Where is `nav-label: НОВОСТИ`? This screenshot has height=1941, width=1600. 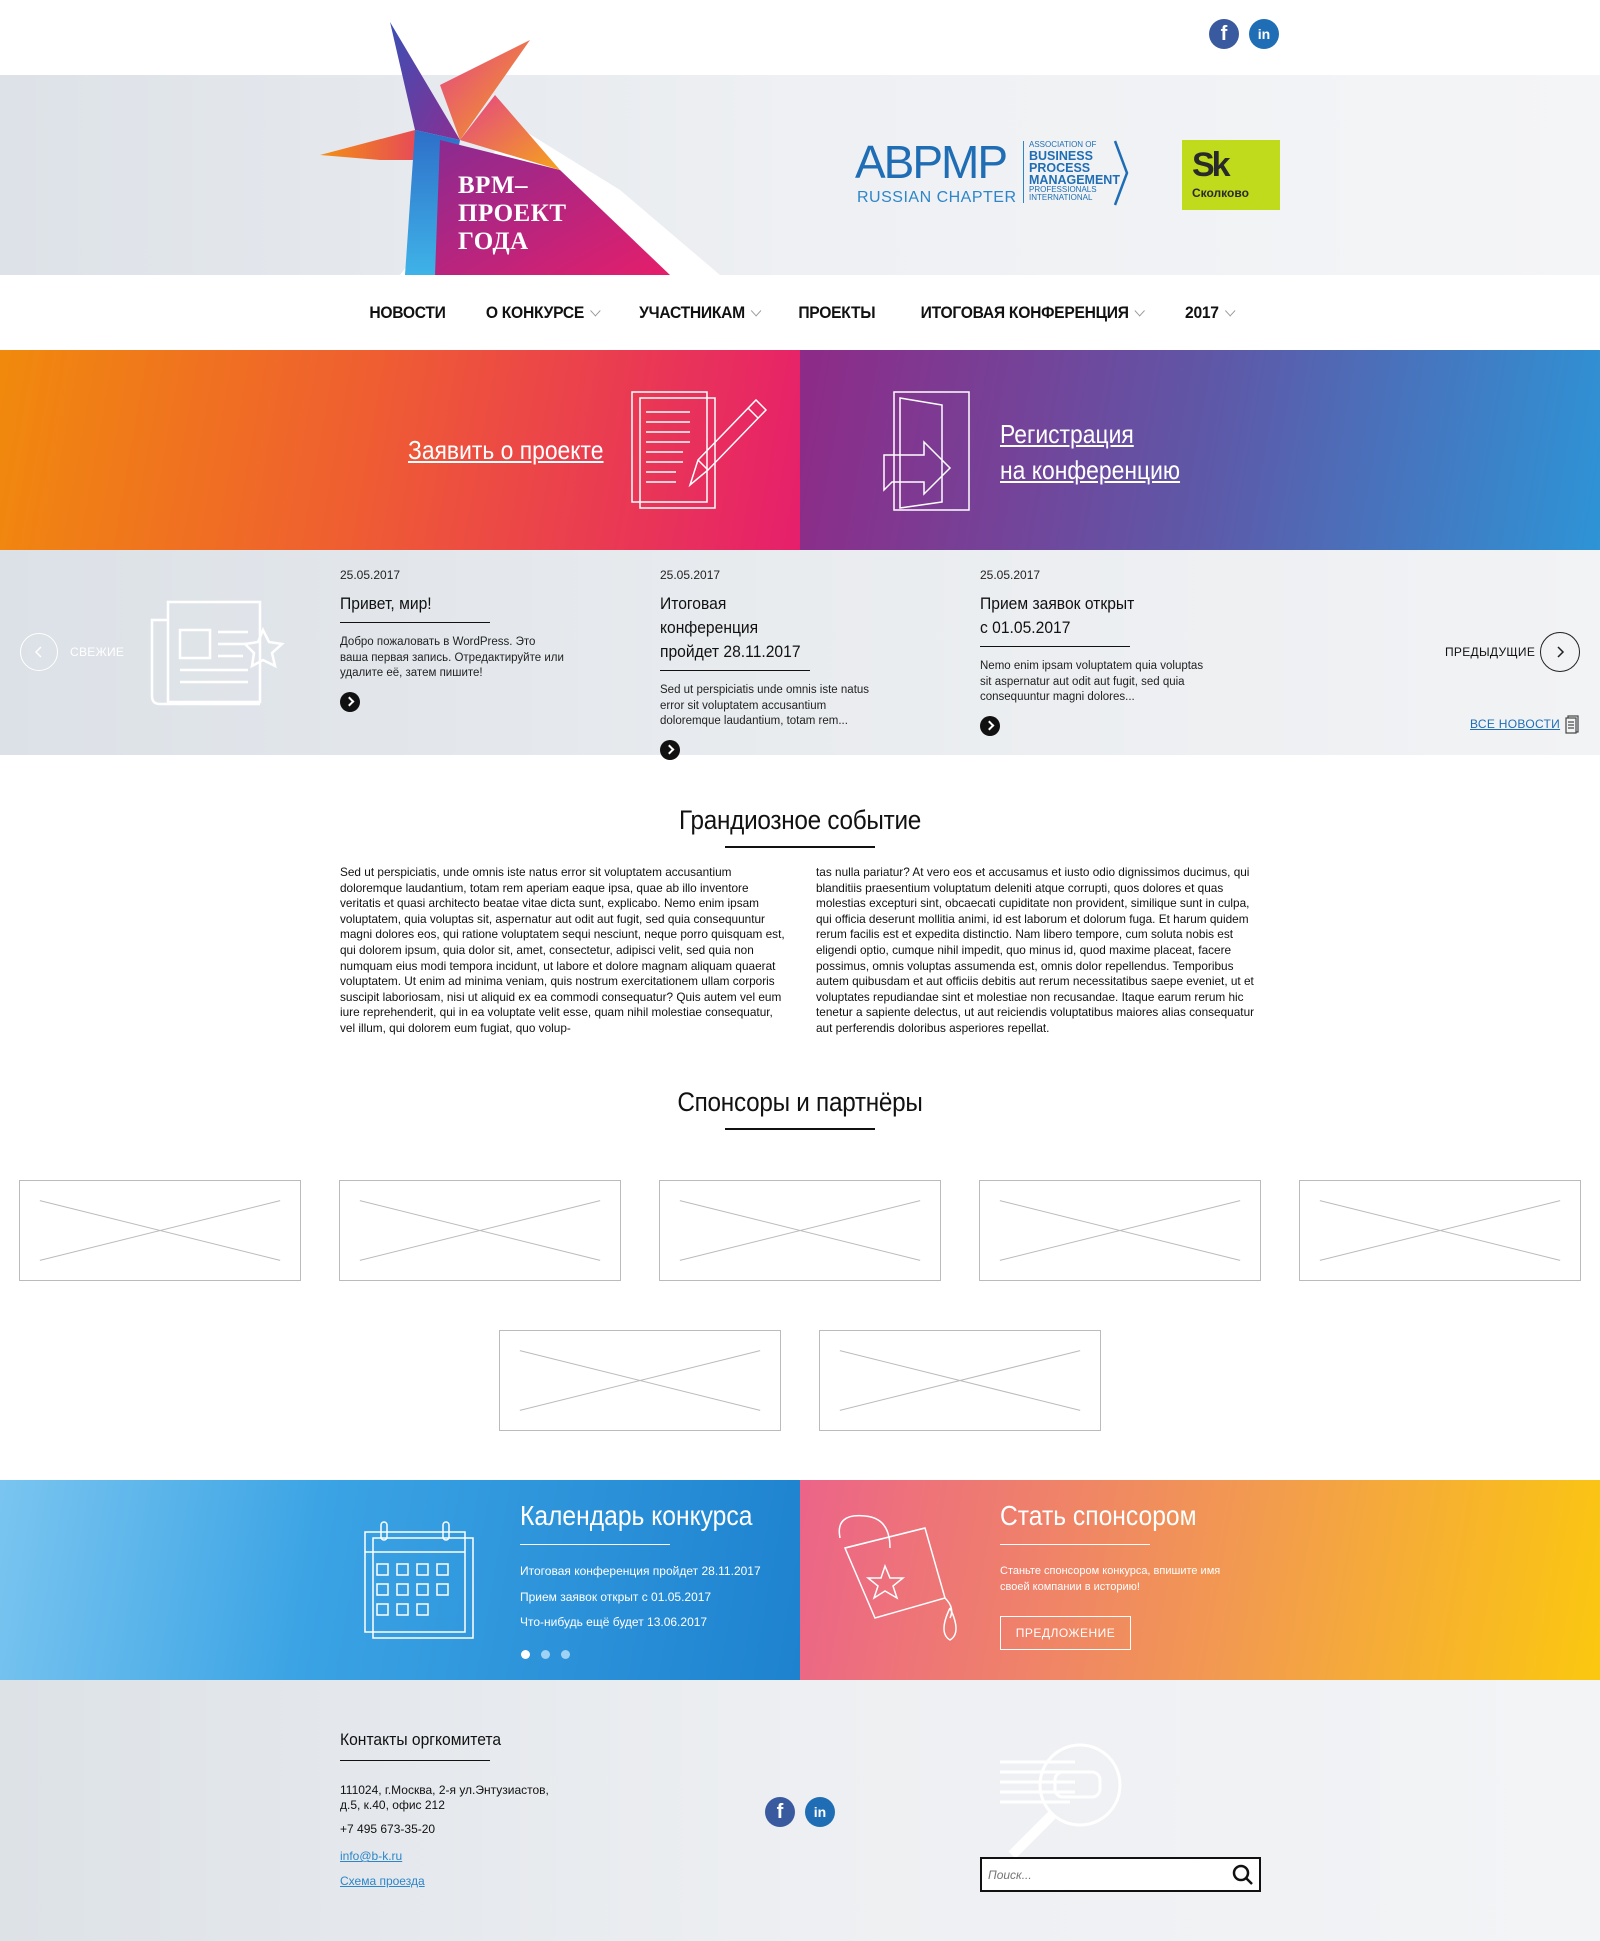 nav-label: НОВОСТИ is located at coordinates (408, 312).